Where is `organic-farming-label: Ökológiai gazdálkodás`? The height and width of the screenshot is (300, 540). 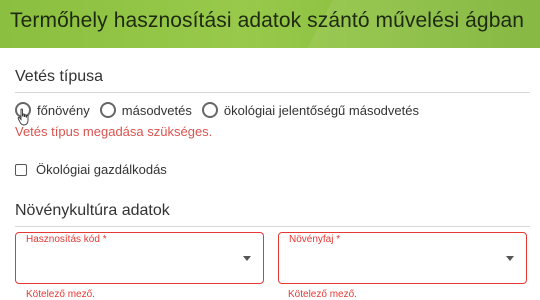
organic-farming-label: Ökológiai gazdálkodás is located at coordinates (101, 169).